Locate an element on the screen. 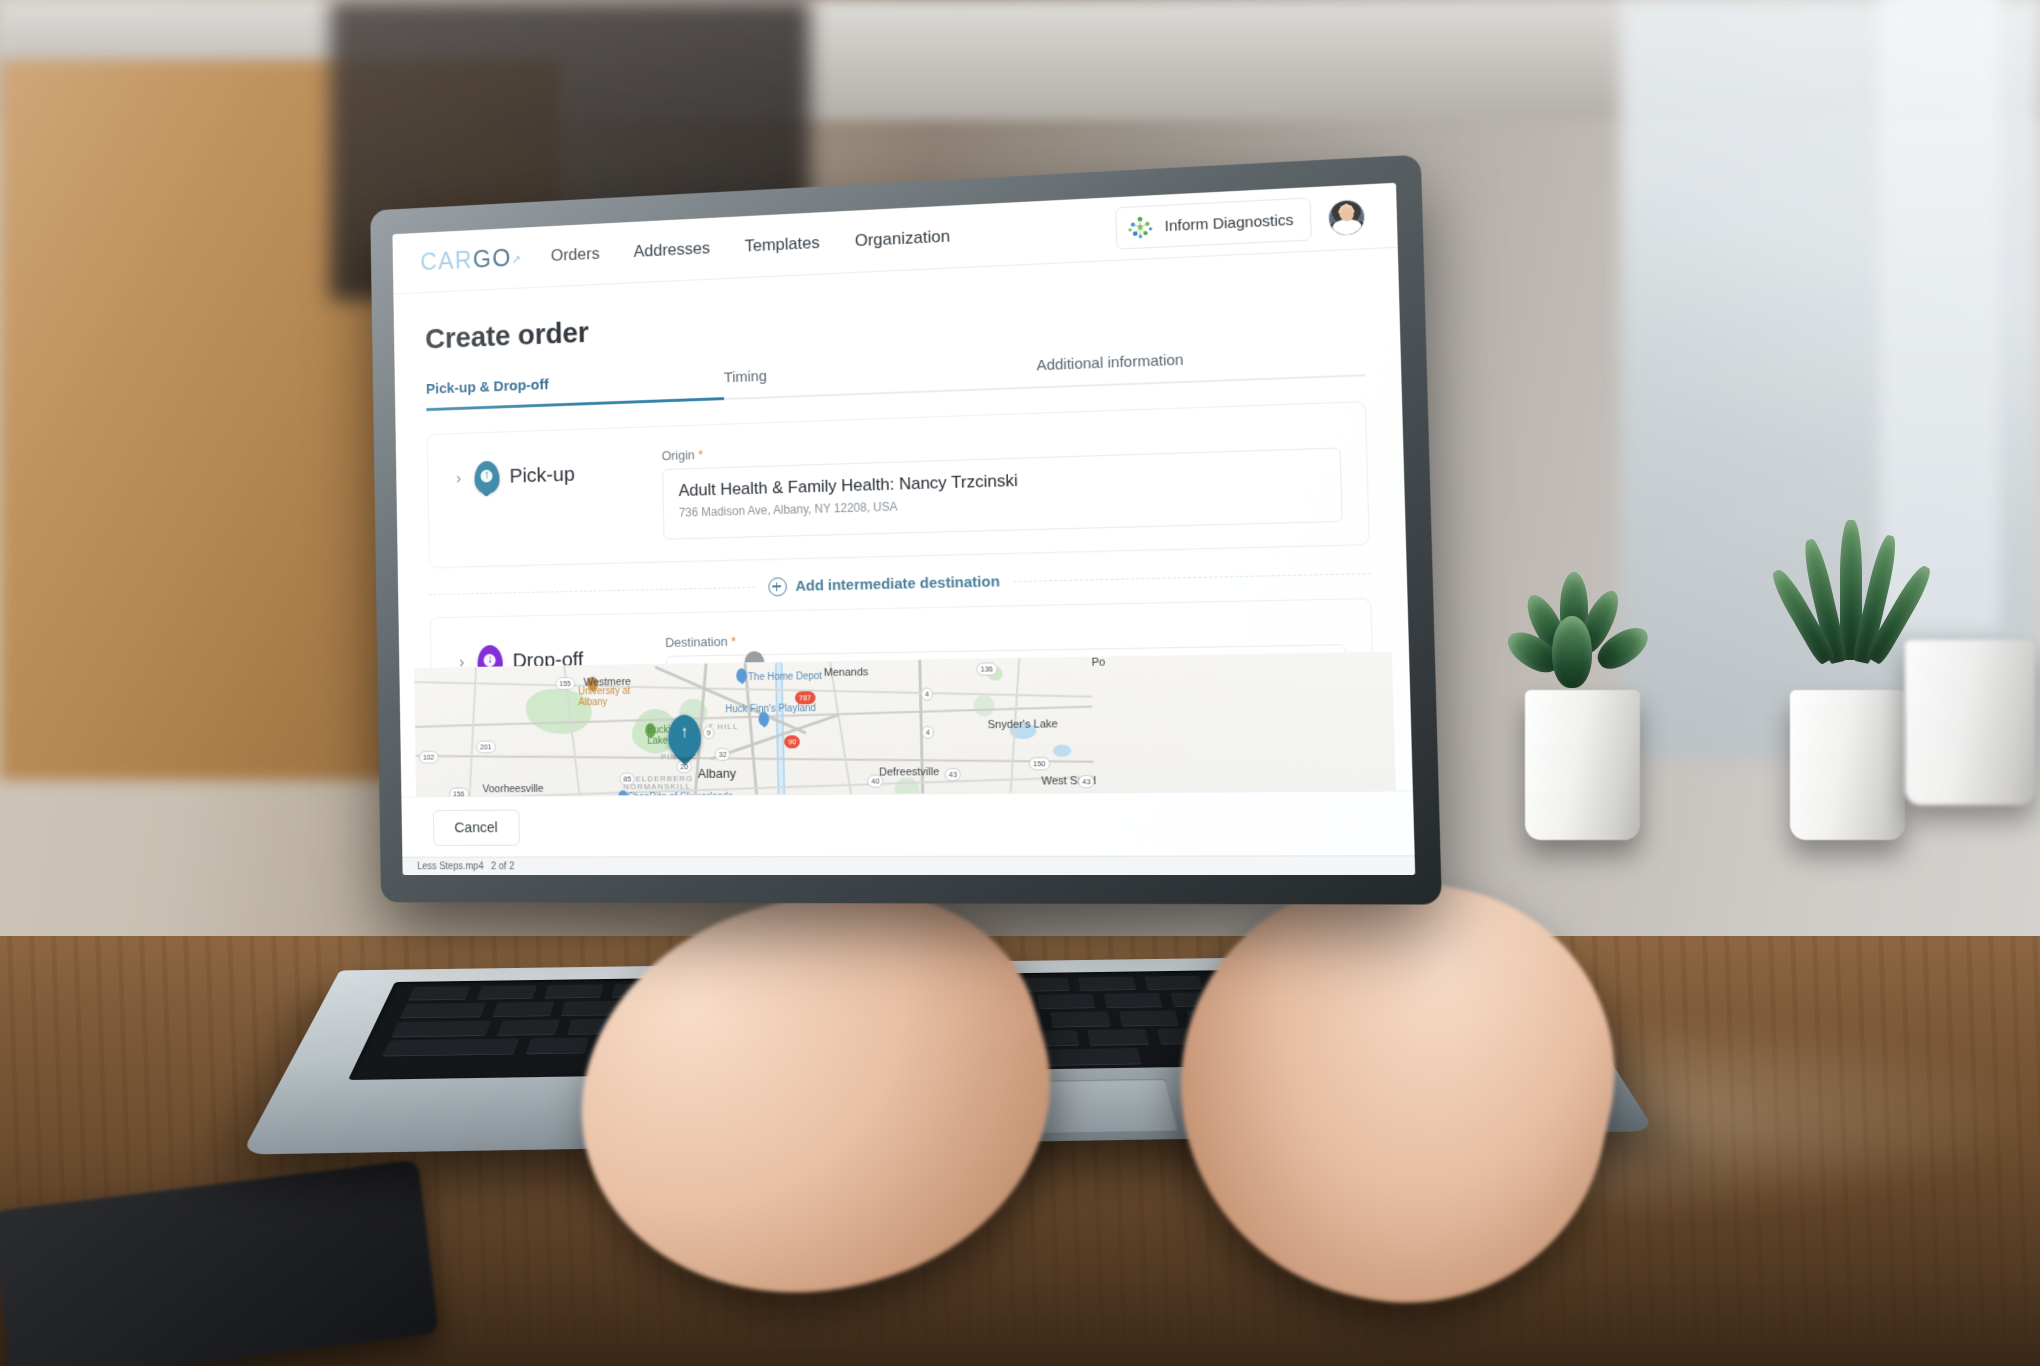  origin-map-marker: ↑ is located at coordinates (684, 740).